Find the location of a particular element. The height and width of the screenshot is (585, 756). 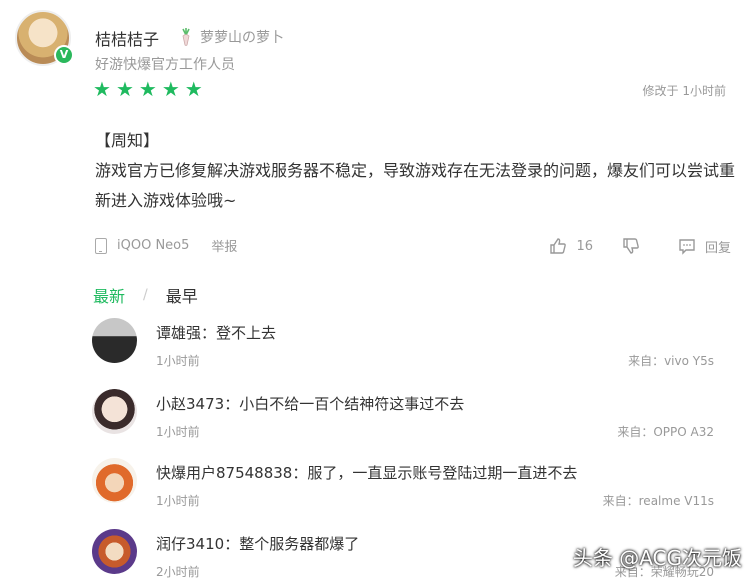

reply-text: 润仔3410：整个服务器都爆了 is located at coordinates (258, 544).